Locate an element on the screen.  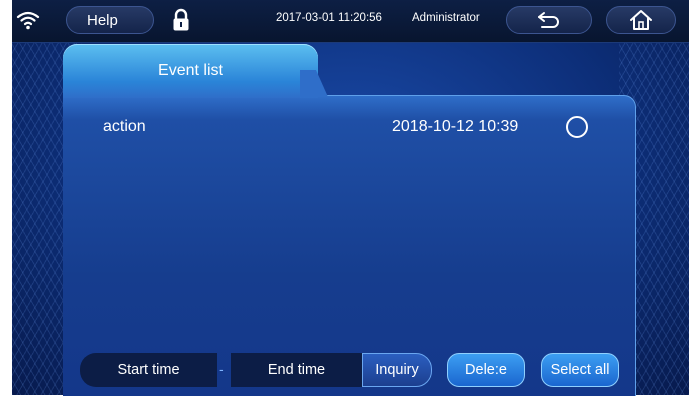
delete-button-label: Dele:e is located at coordinates (486, 370).